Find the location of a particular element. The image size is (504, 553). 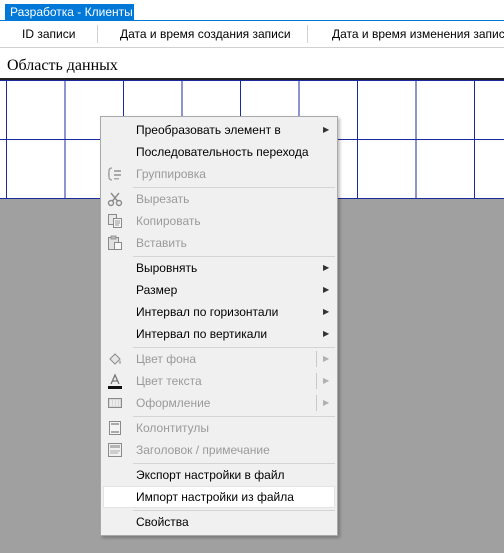

menu-item-tab-order: Последовательность перехода is located at coordinates (219, 152).